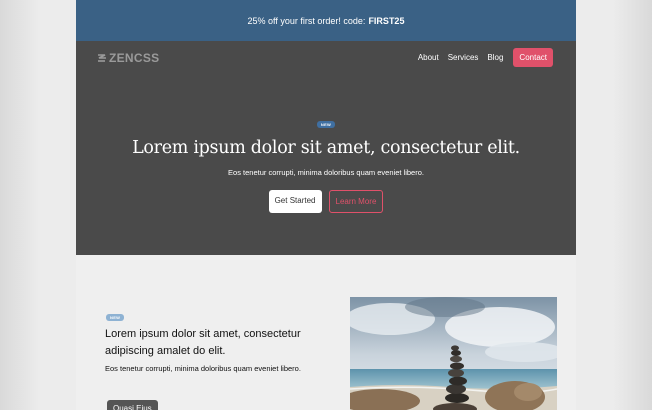 This screenshot has width=652, height=410. I want to click on quasi-eius-button: Quasi Eius, so click(132, 405).